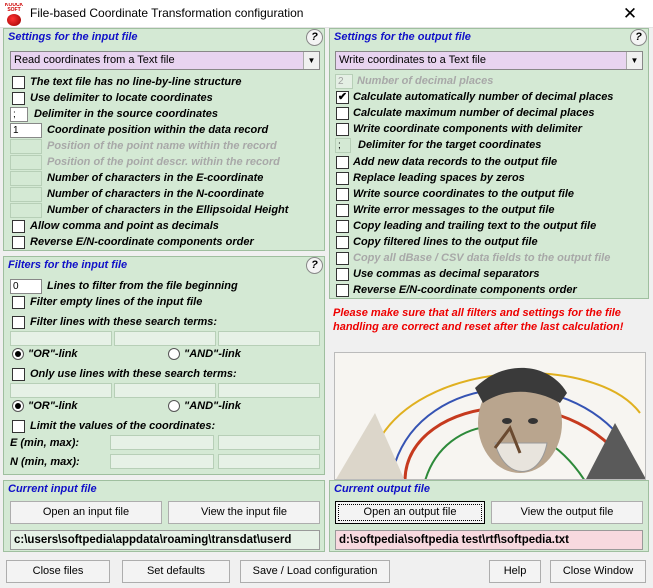 The image size is (653, 588). What do you see at coordinates (14, 8) in the screenshot?
I see `logo-text: KOUCK SOFT` at bounding box center [14, 8].